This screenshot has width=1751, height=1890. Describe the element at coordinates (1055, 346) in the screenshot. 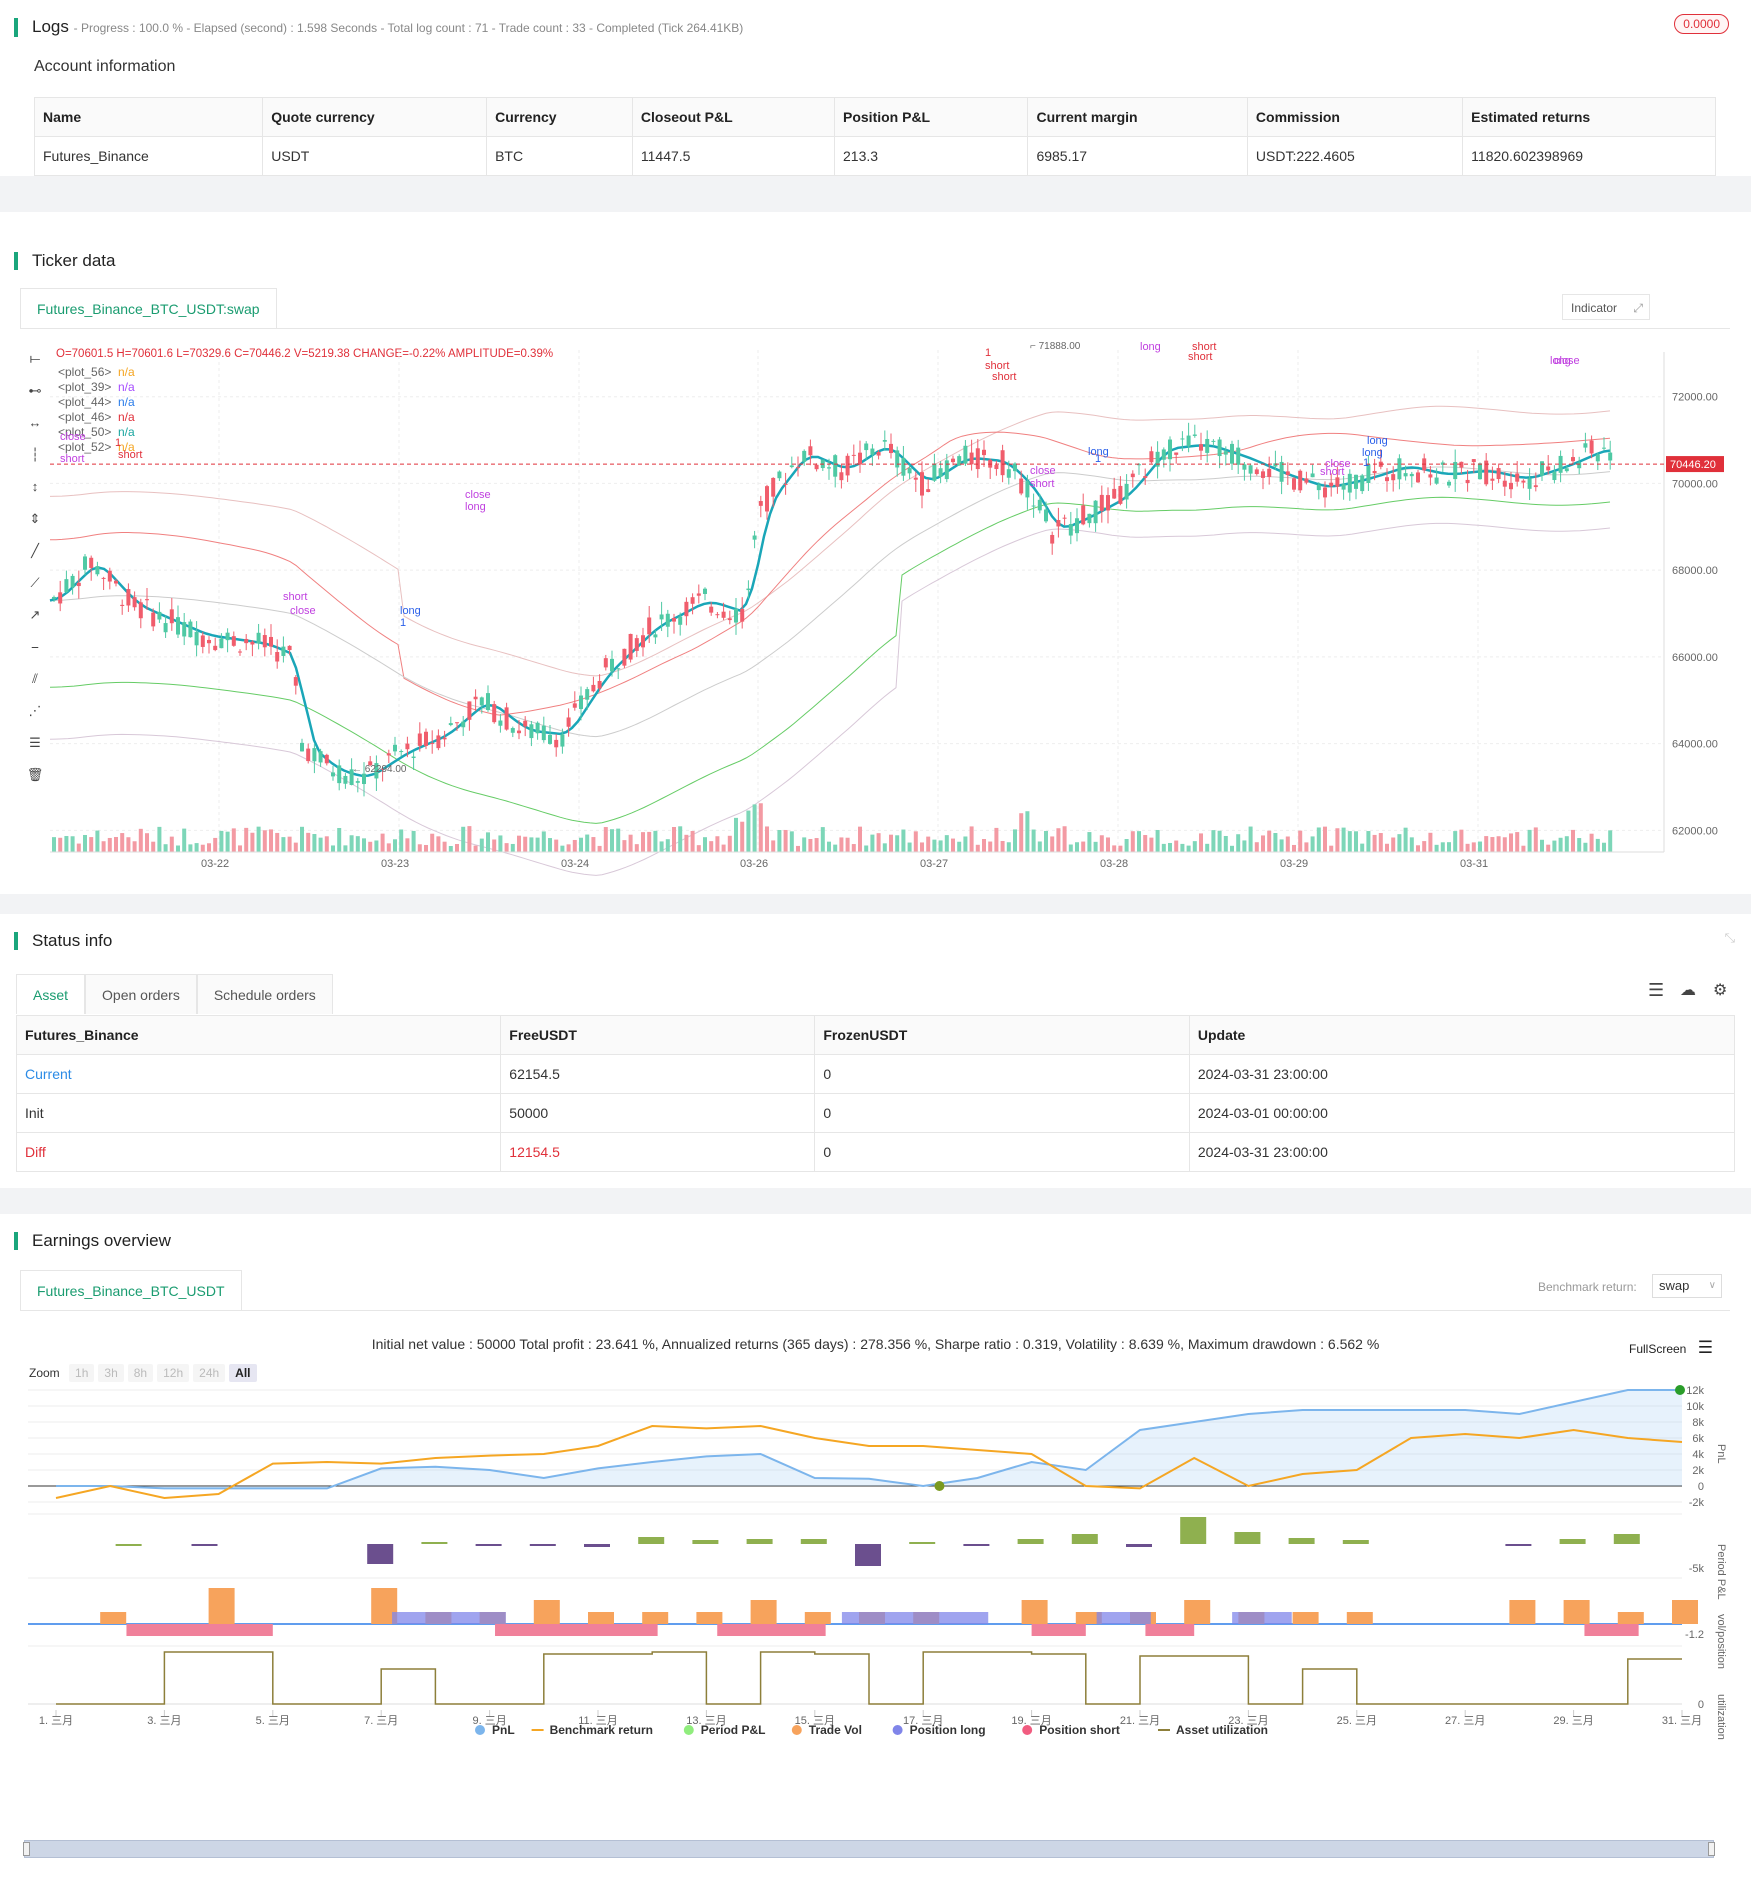

I see `high-price-label: ⌐ 71888.00` at that location.